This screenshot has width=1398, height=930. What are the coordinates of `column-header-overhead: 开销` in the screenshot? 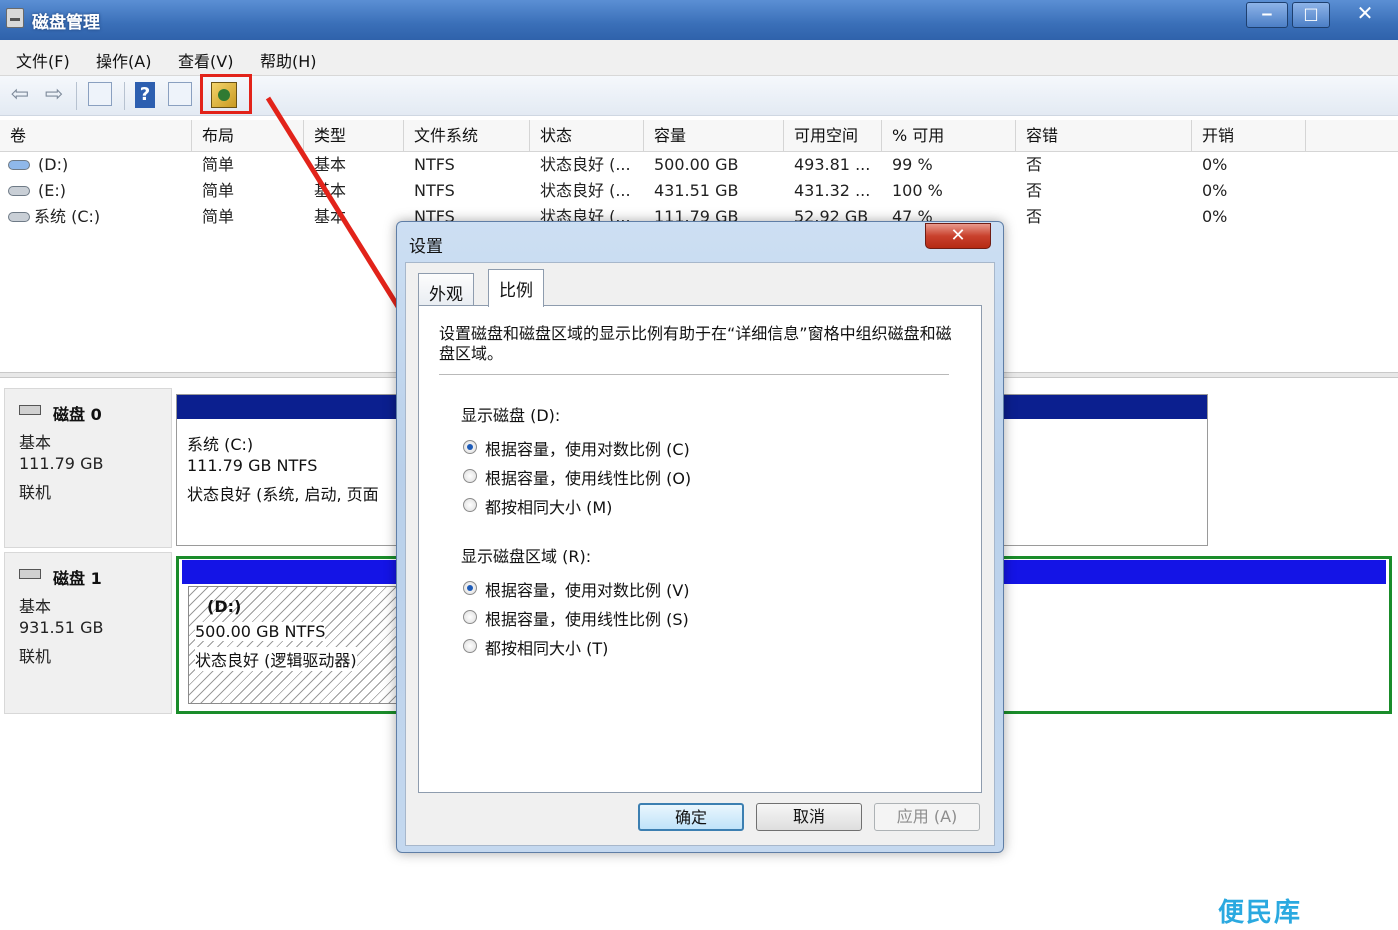 It's located at (1249, 136).